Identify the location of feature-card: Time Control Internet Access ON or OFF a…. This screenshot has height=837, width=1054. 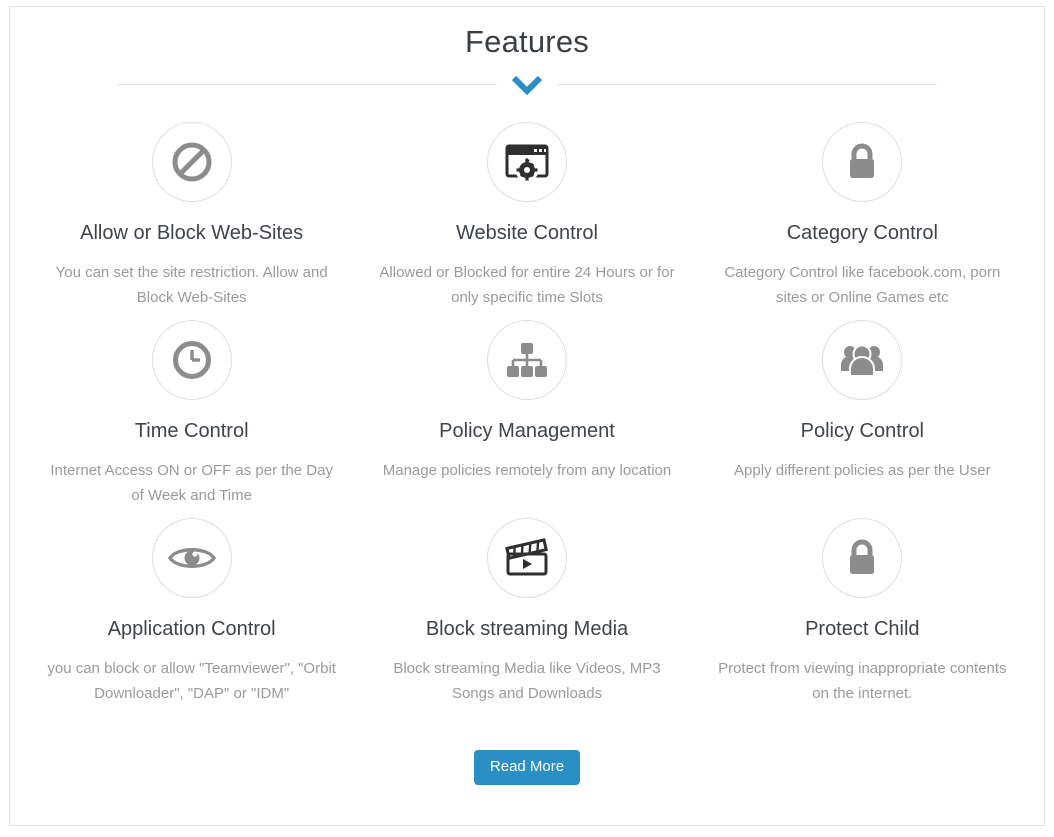
(191, 409).